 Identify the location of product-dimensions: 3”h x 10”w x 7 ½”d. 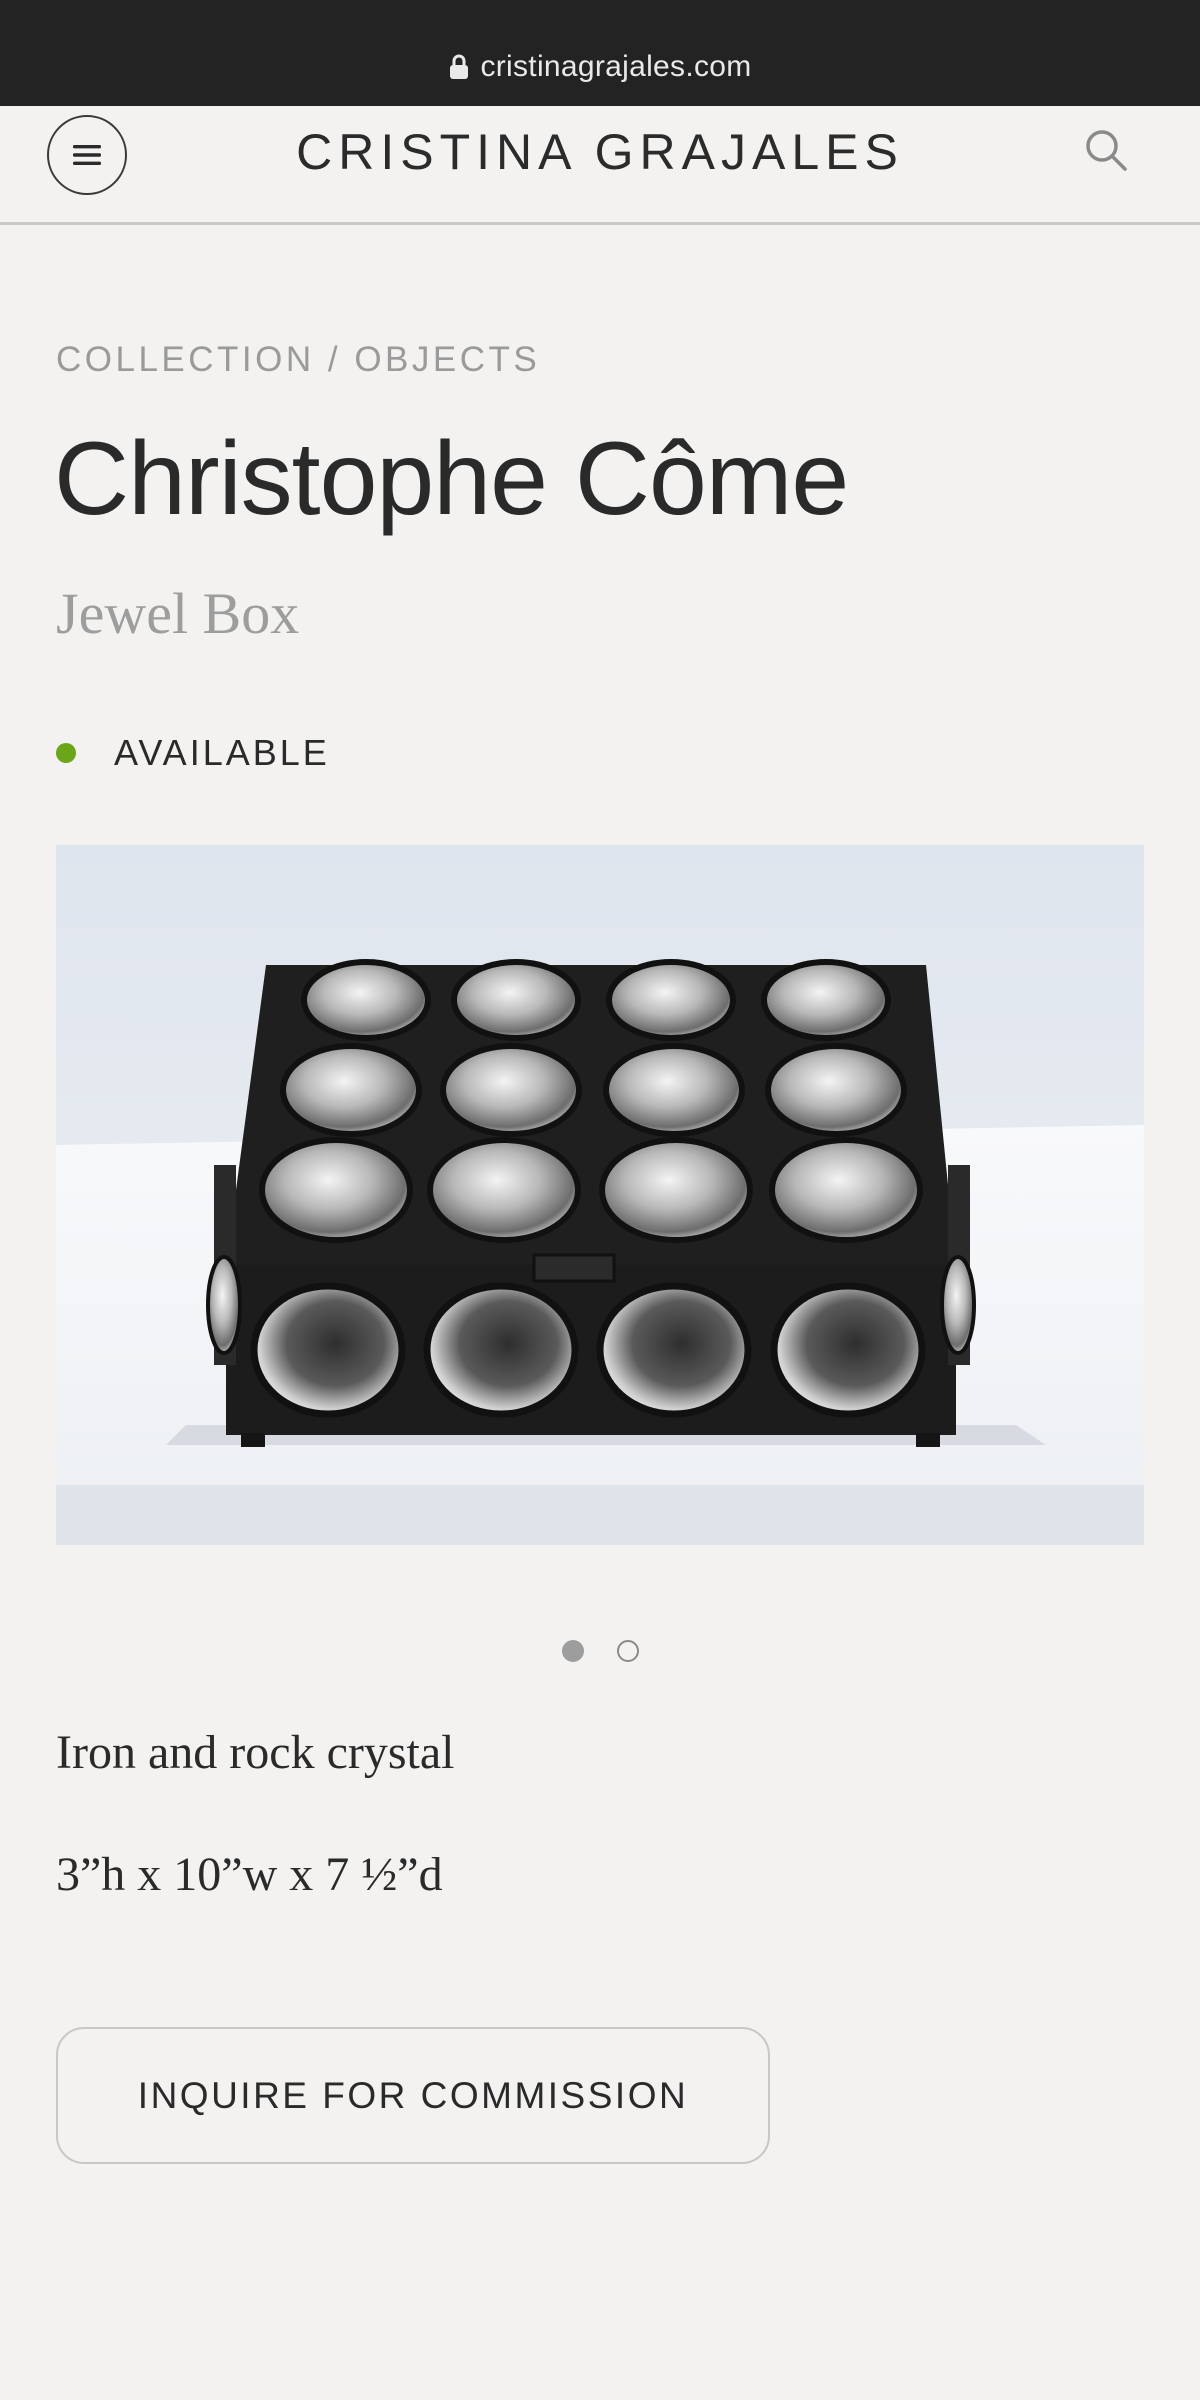
(249, 1874).